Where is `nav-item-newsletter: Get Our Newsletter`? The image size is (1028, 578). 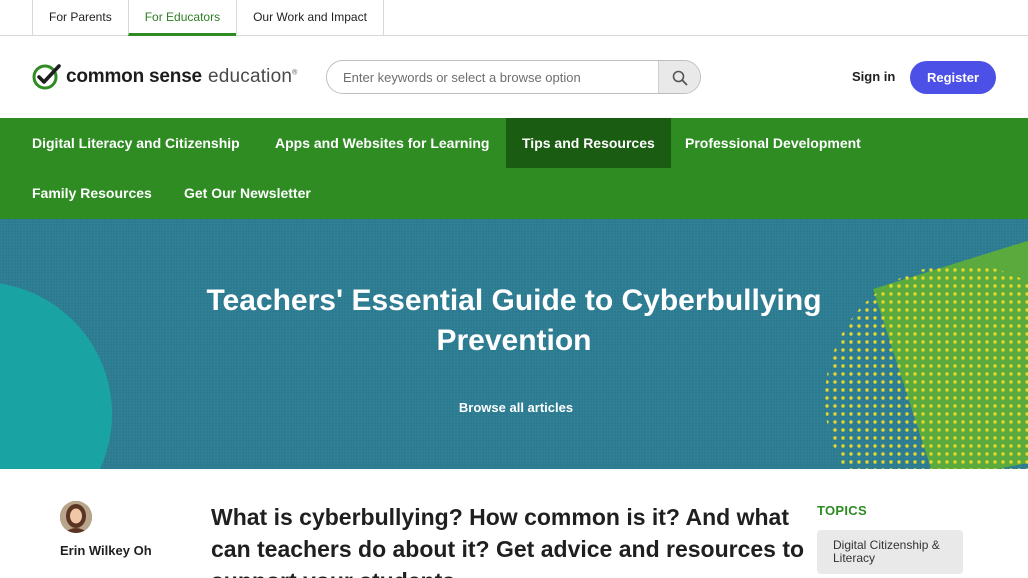
nav-item-newsletter: Get Our Newsletter is located at coordinates (247, 193).